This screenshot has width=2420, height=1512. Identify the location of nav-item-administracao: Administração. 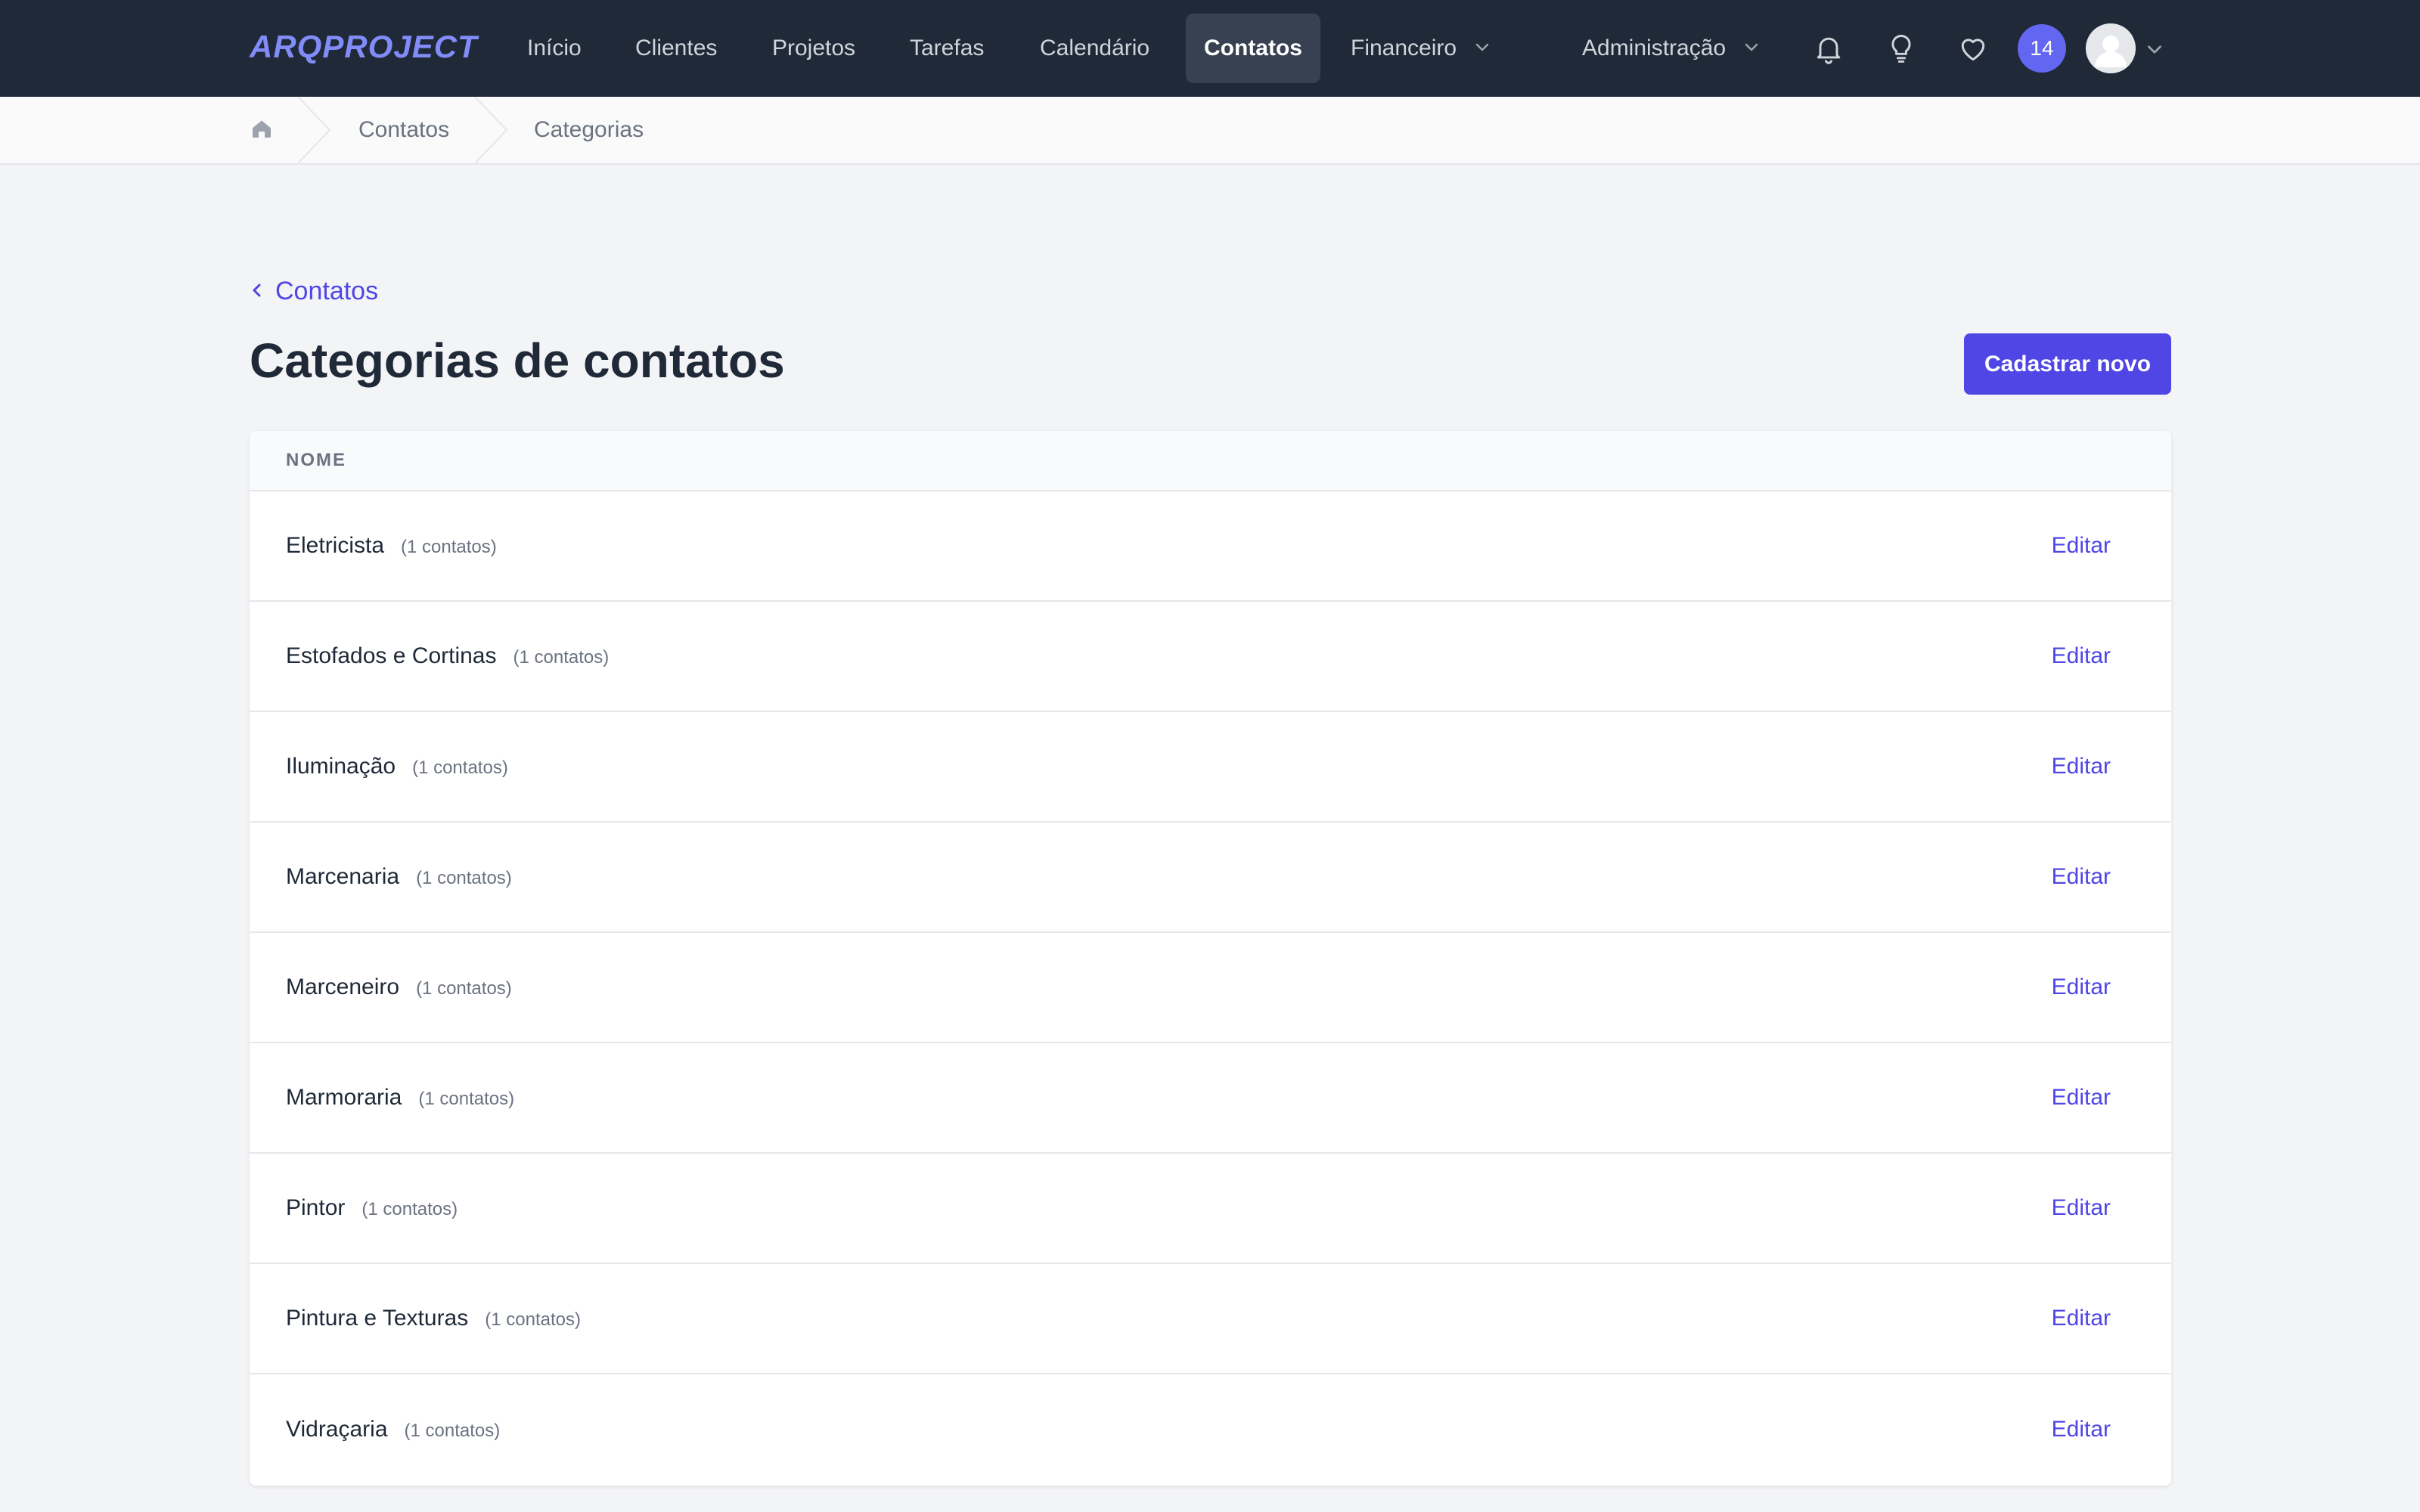
(1671, 48).